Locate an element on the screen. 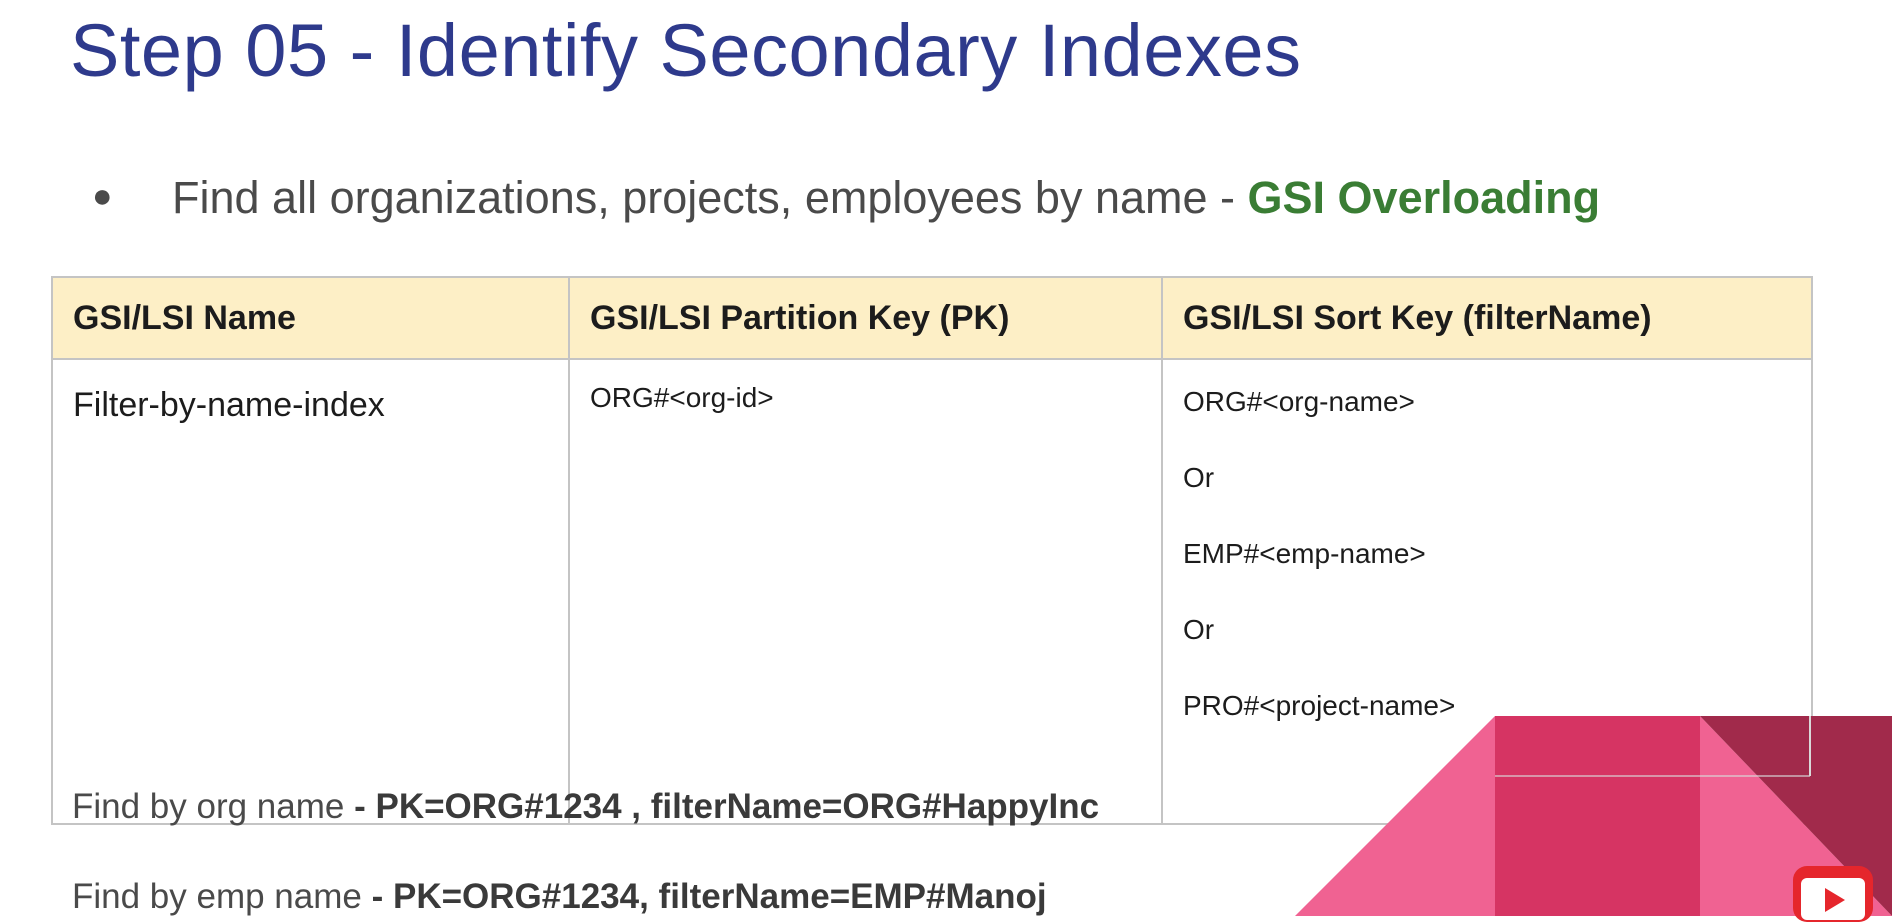  bullet-highlight: GSI Overloading is located at coordinates (1424, 197).